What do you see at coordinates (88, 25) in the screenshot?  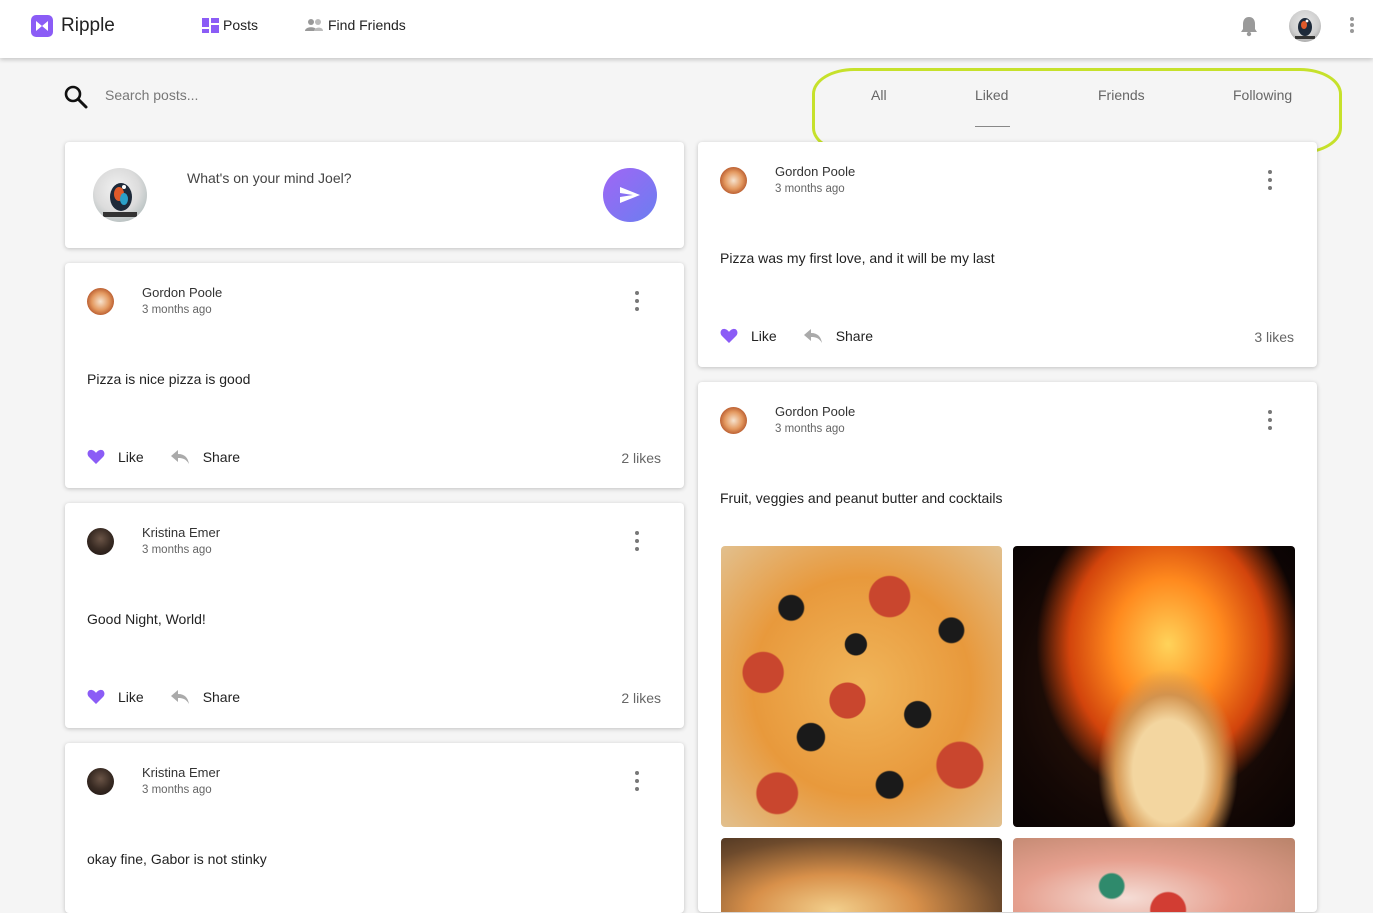 I see `app-name: Ripple` at bounding box center [88, 25].